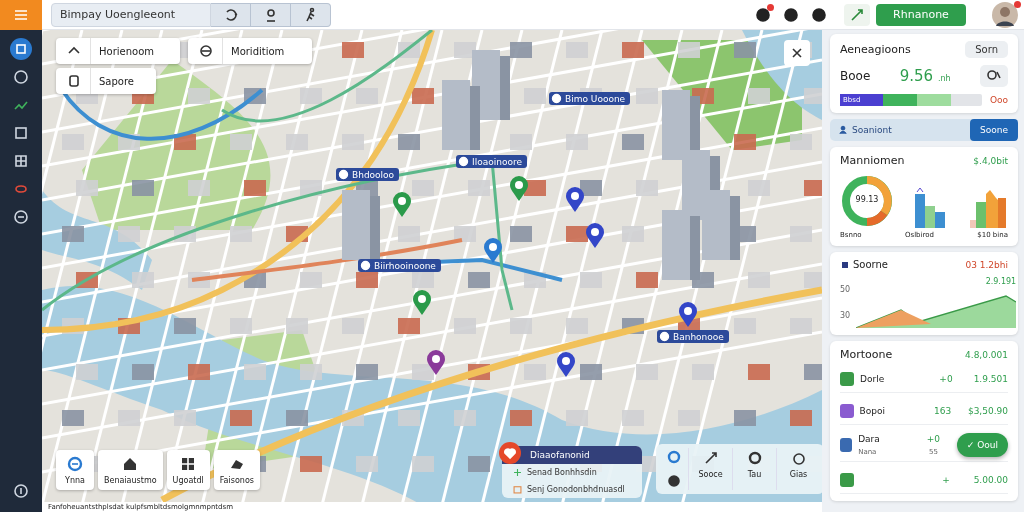 The width and height of the screenshot is (1024, 512). What do you see at coordinates (866, 354) in the screenshot?
I see `card-title: Mortoone` at bounding box center [866, 354].